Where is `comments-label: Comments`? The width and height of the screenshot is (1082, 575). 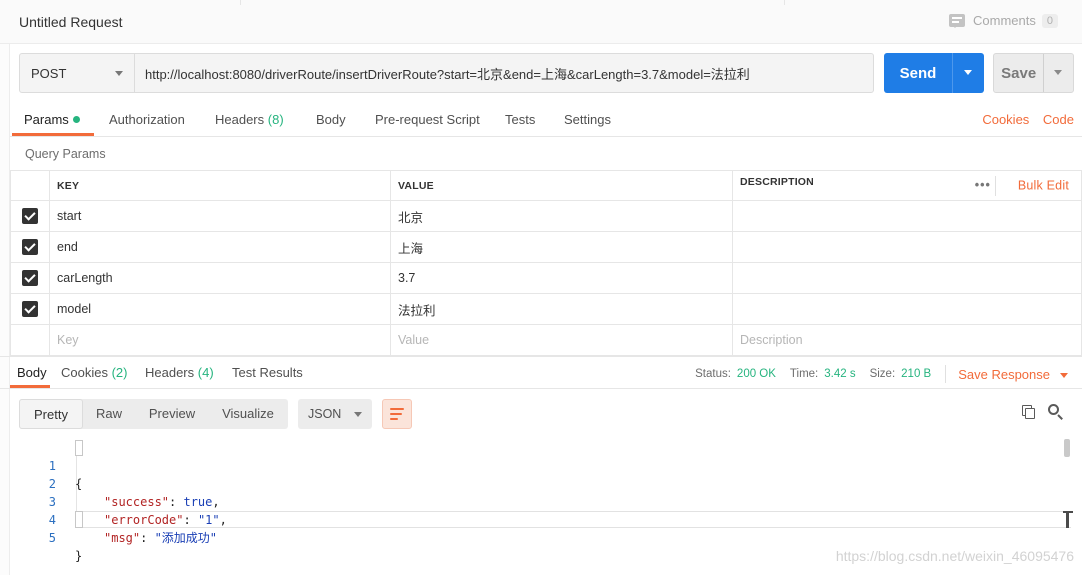 comments-label: Comments is located at coordinates (1004, 20).